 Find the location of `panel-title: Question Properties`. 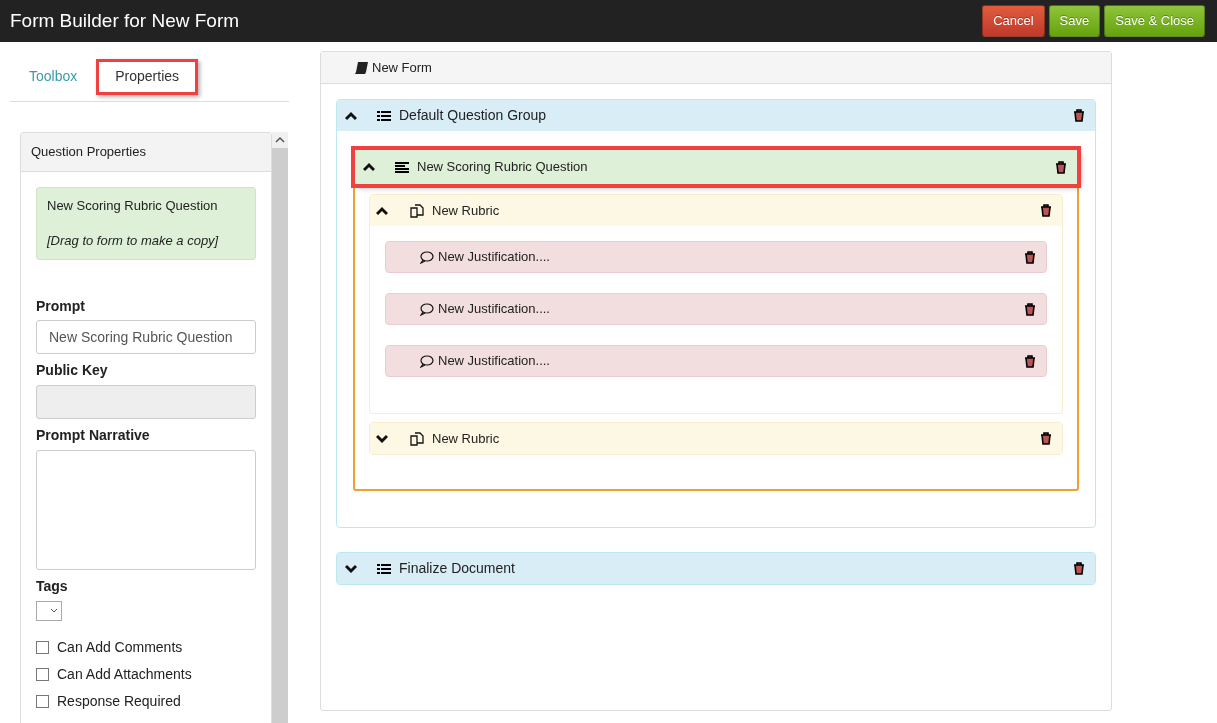

panel-title: Question Properties is located at coordinates (146, 152).